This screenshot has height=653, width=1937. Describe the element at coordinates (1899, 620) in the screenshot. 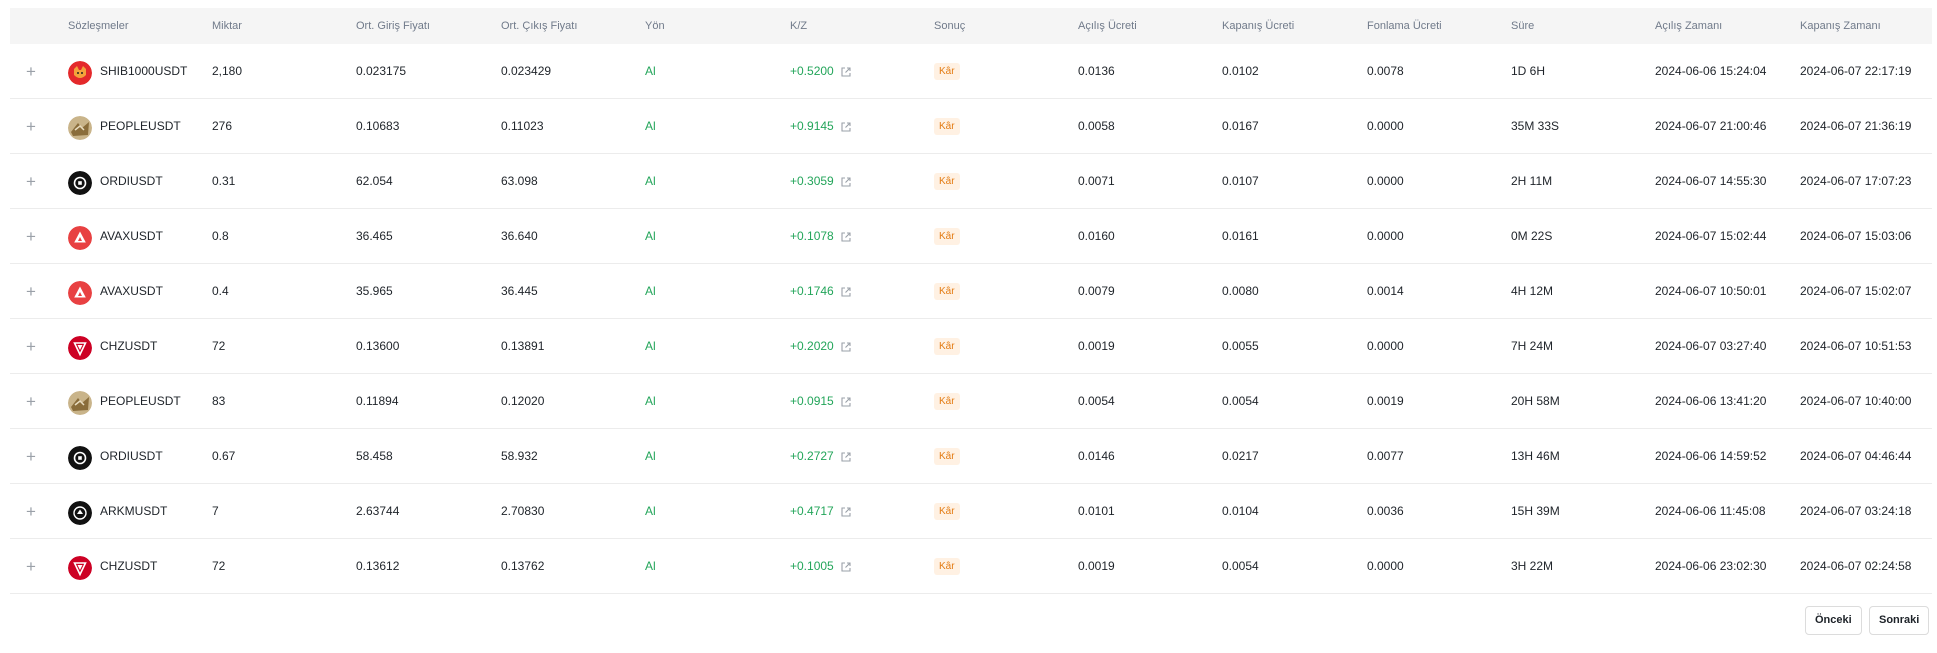

I see `next-page-button: Sonraki` at that location.